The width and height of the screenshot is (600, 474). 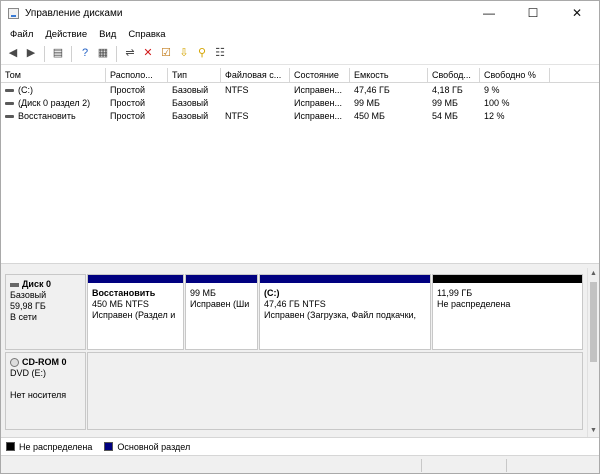 What do you see at coordinates (28, 306) in the screenshot?
I see `disk-0-size: 59,98 ГБ` at bounding box center [28, 306].